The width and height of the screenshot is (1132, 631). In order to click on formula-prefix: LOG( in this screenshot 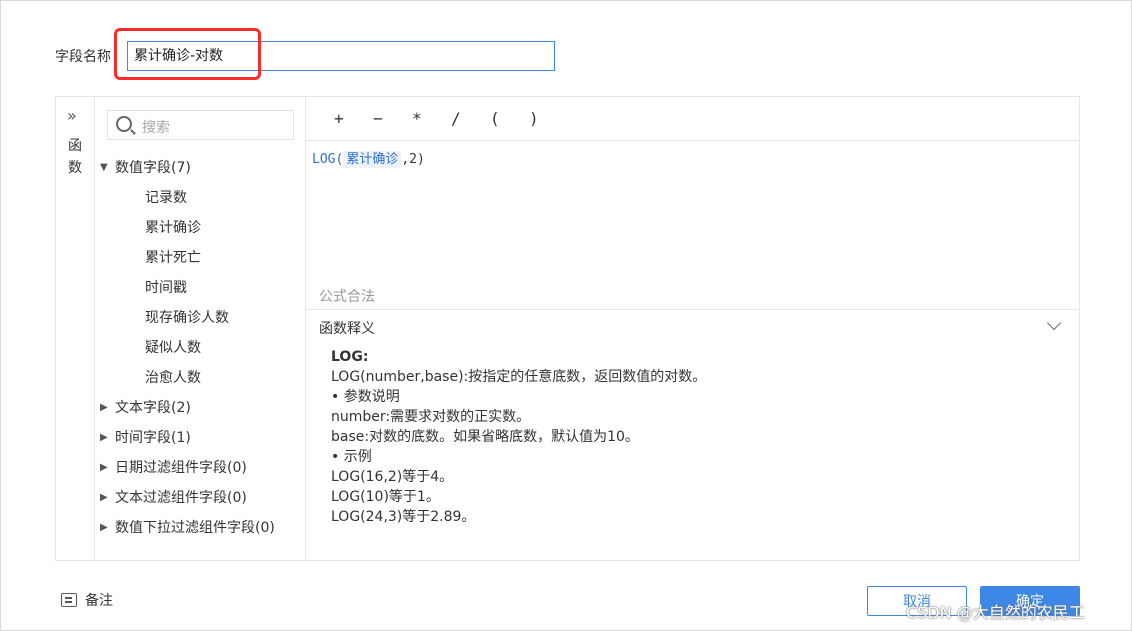, I will do `click(328, 159)`.